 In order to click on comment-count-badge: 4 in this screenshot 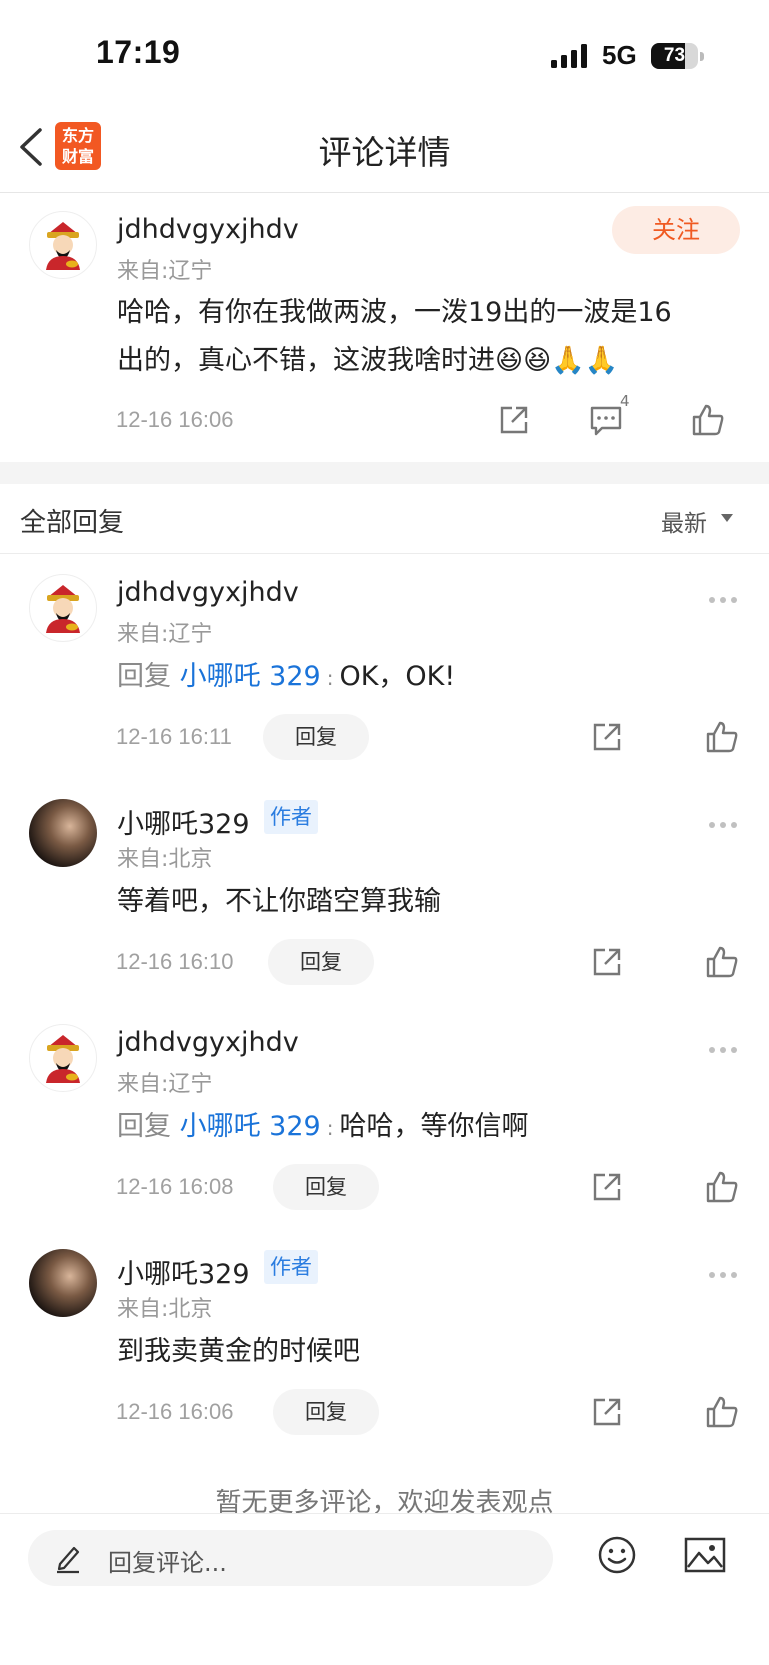, I will do `click(625, 401)`.